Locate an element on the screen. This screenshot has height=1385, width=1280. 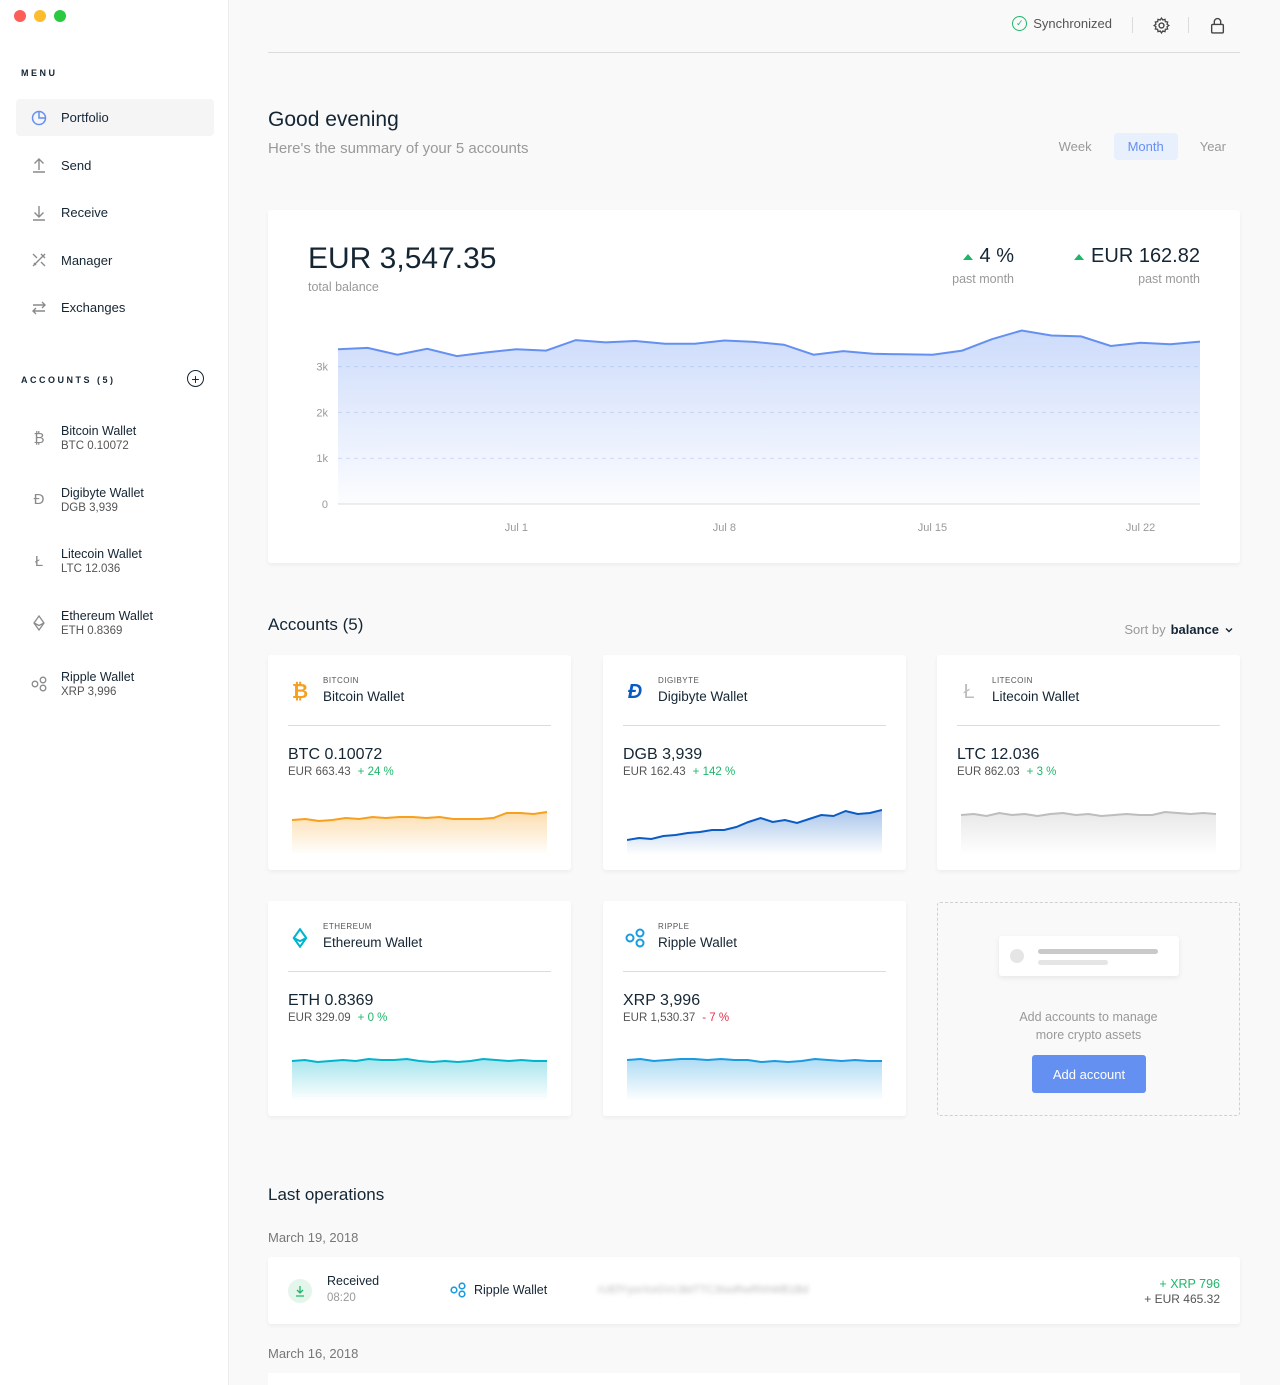
menu-item-label: Send is located at coordinates (76, 165).